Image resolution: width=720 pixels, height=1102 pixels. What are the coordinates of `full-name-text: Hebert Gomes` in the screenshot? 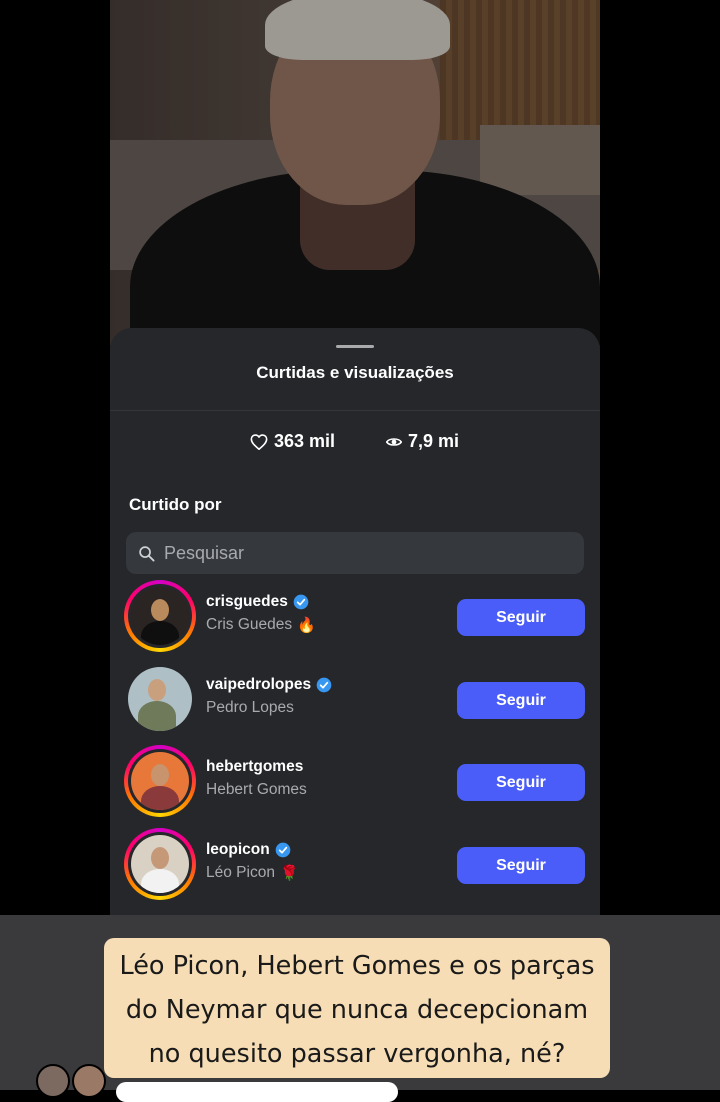 It's located at (256, 789).